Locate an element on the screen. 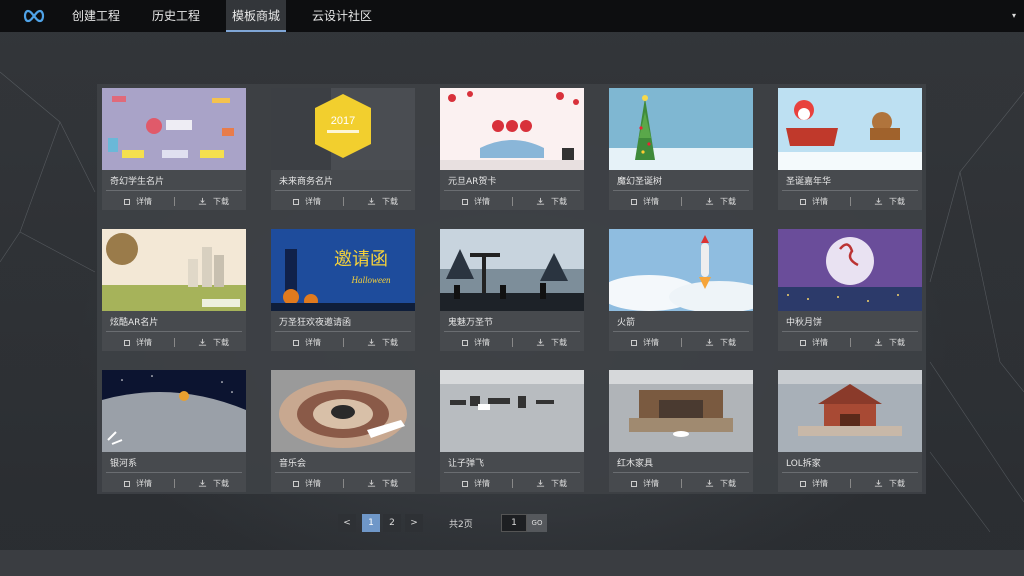 This screenshot has width=1024, height=576. template-card: 奇幻学生名片 详情 下载 is located at coordinates (174, 149).